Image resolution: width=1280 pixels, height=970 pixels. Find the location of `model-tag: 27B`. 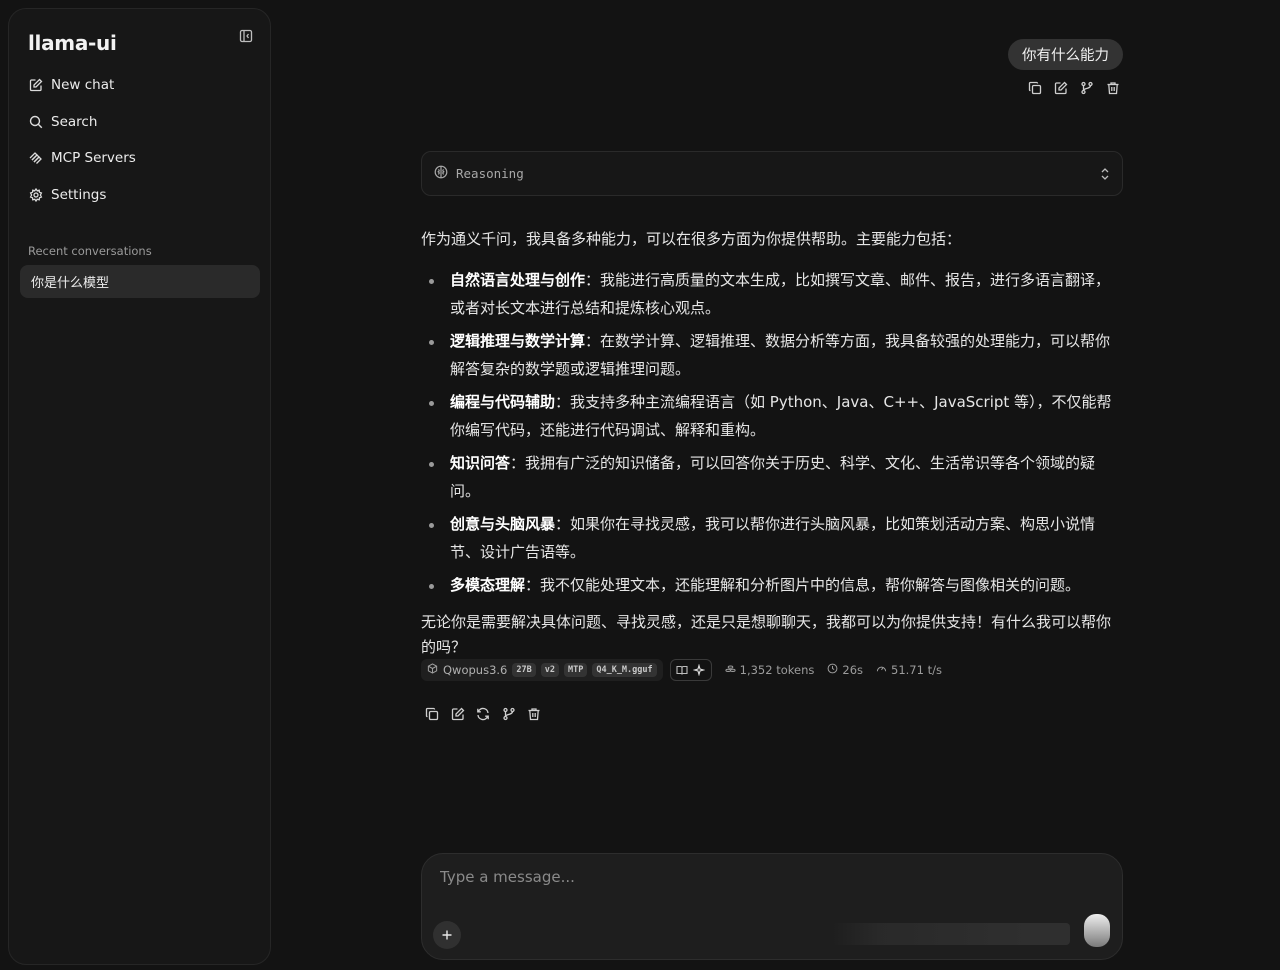

model-tag: 27B is located at coordinates (524, 670).